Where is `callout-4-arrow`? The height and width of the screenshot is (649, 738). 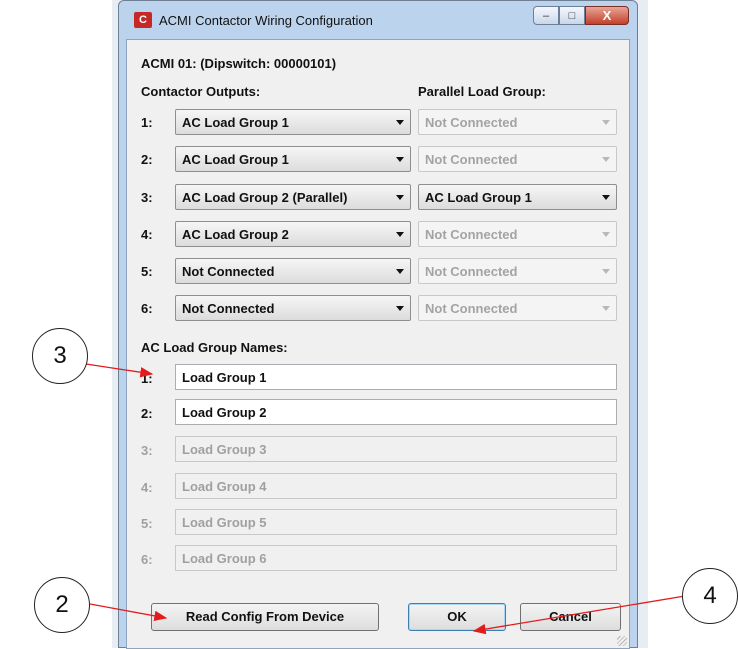
callout-4-arrow is located at coordinates (579, 615).